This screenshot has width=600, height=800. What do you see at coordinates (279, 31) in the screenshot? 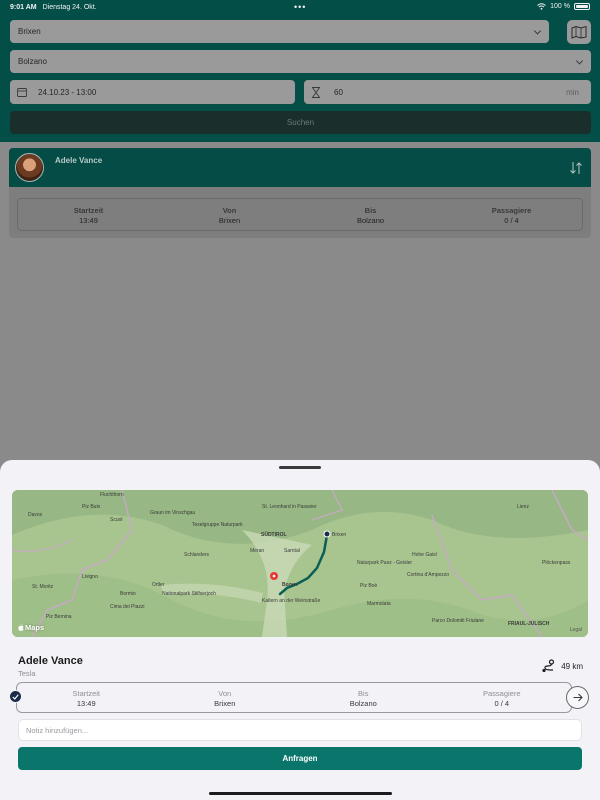
I see `from-select: Brixen` at bounding box center [279, 31].